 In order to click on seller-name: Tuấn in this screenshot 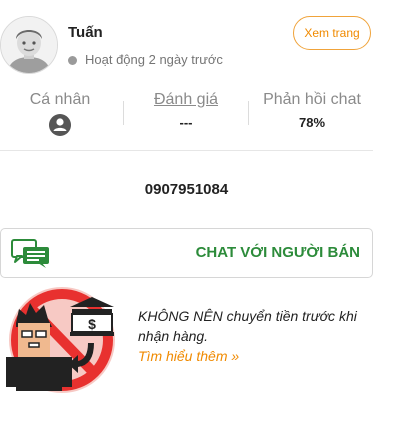, I will do `click(85, 32)`.